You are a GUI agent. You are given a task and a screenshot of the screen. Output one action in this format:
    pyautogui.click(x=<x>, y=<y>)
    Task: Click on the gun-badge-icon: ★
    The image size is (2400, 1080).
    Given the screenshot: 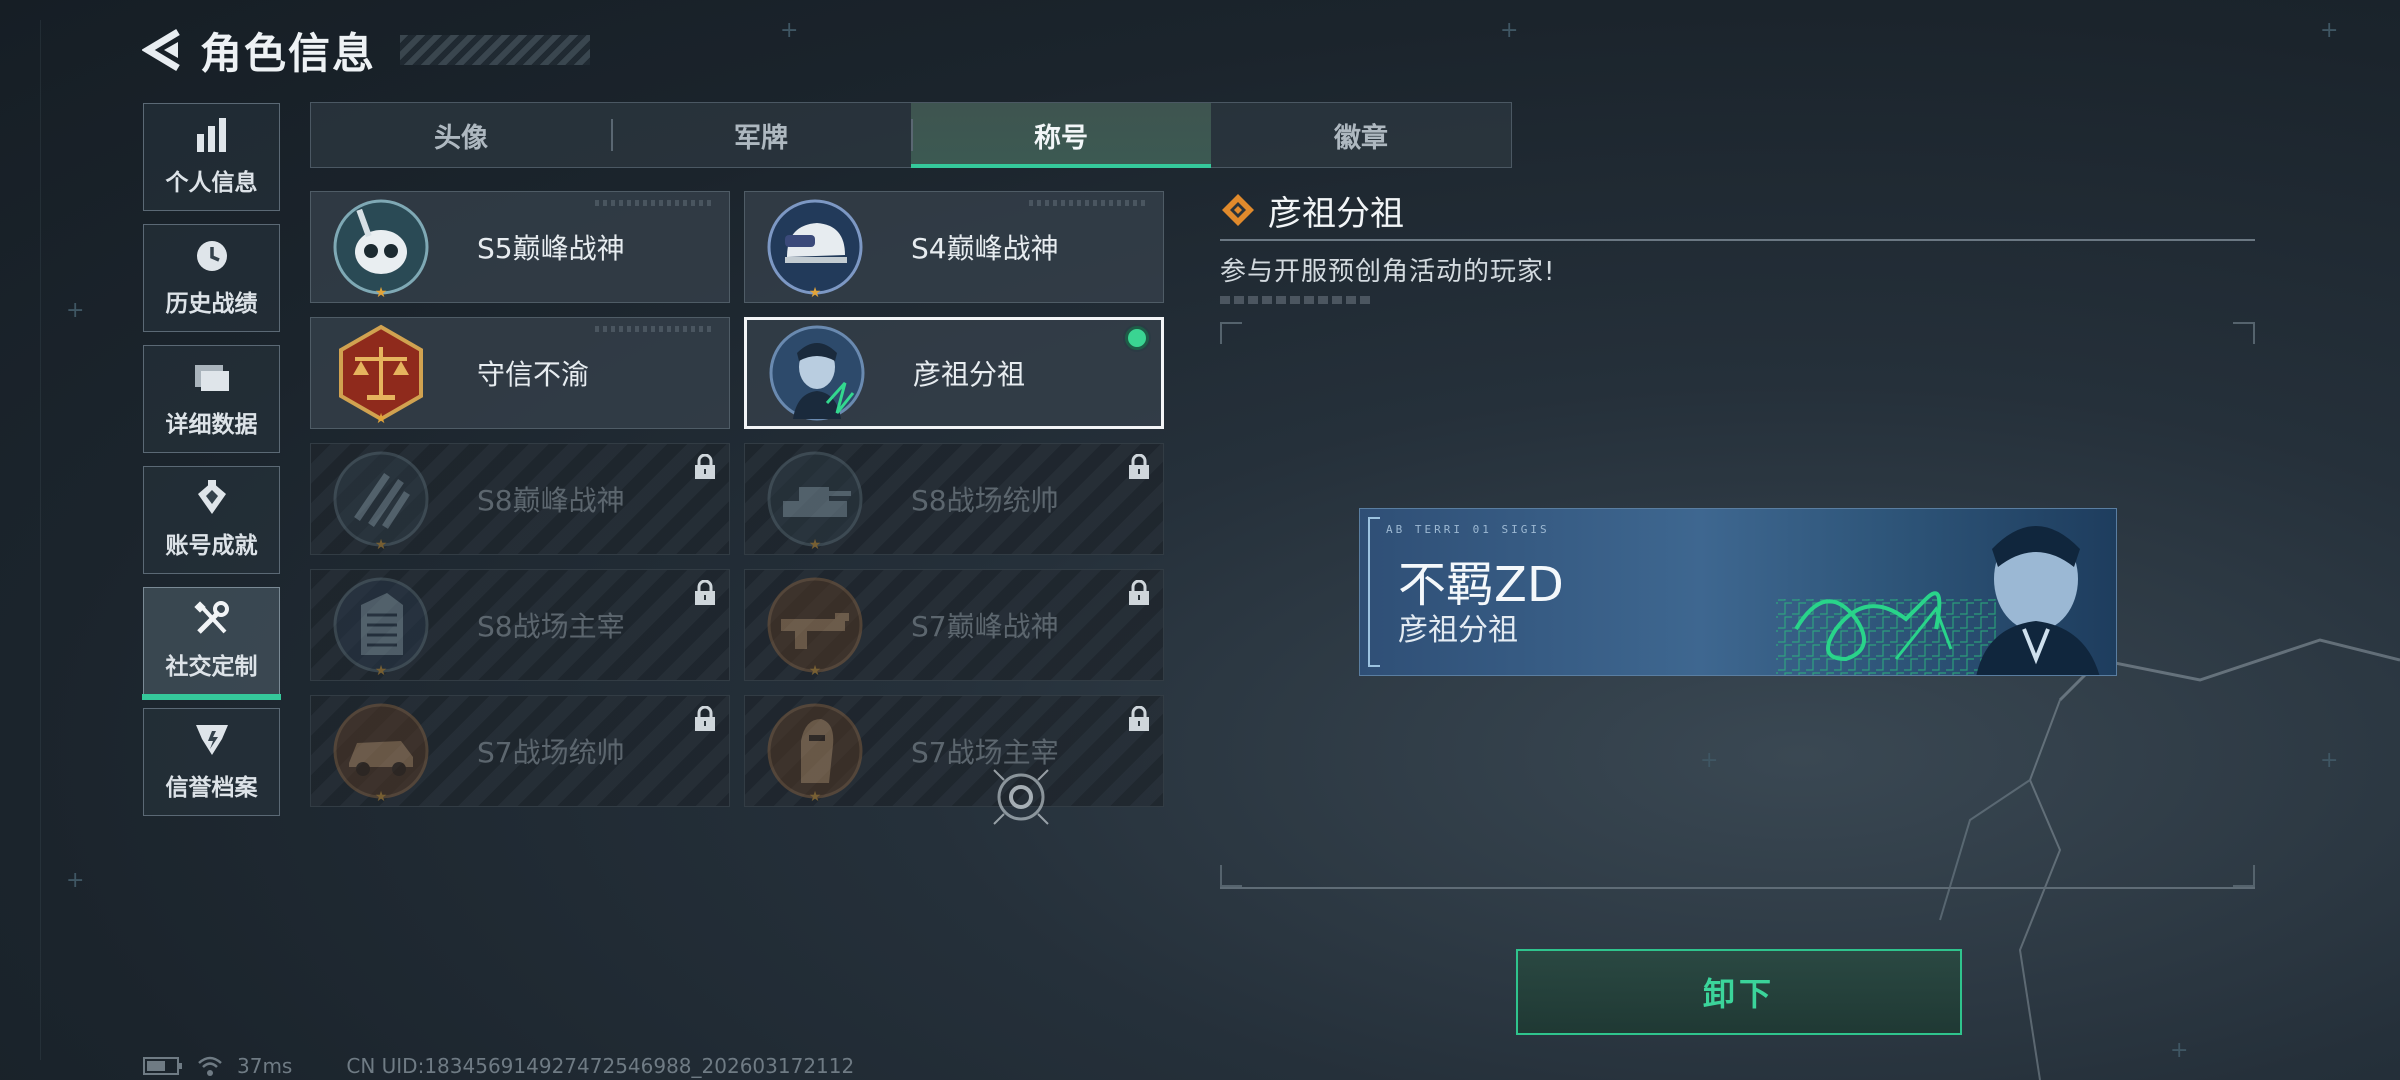 What is the action you would take?
    pyautogui.click(x=815, y=627)
    